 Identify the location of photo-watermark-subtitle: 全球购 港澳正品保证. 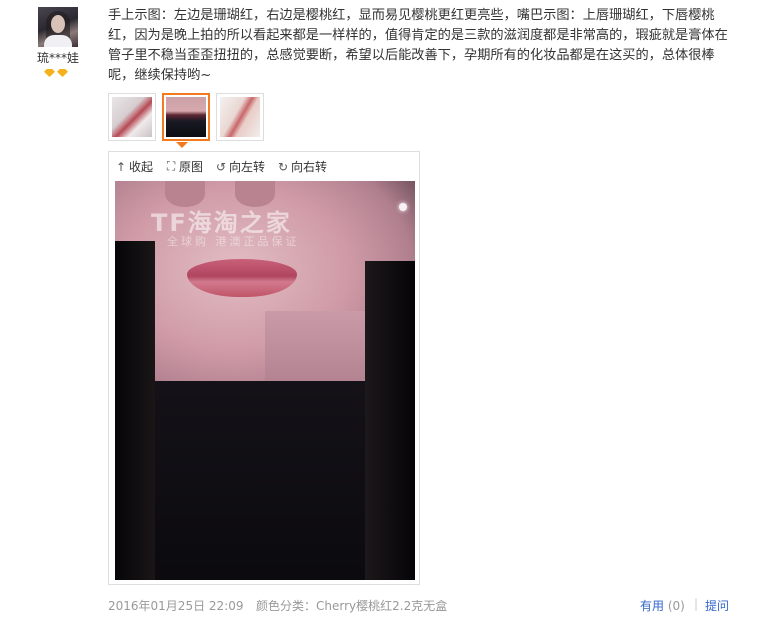
(233, 241).